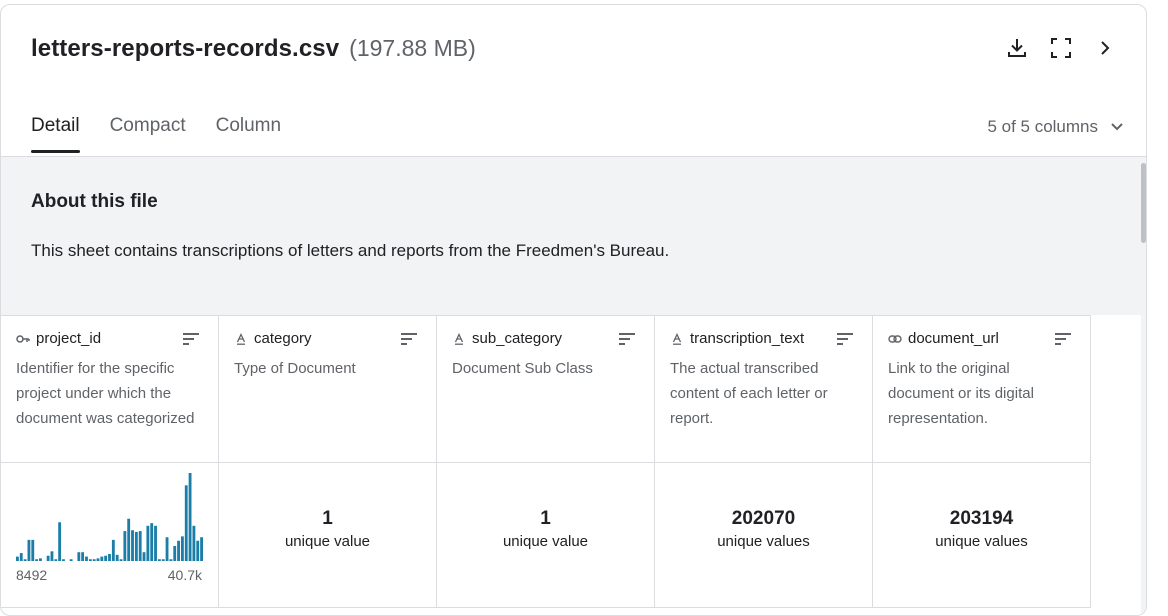 This screenshot has width=1168, height=616. I want to click on histogram-max-label: 40.7k, so click(184, 575).